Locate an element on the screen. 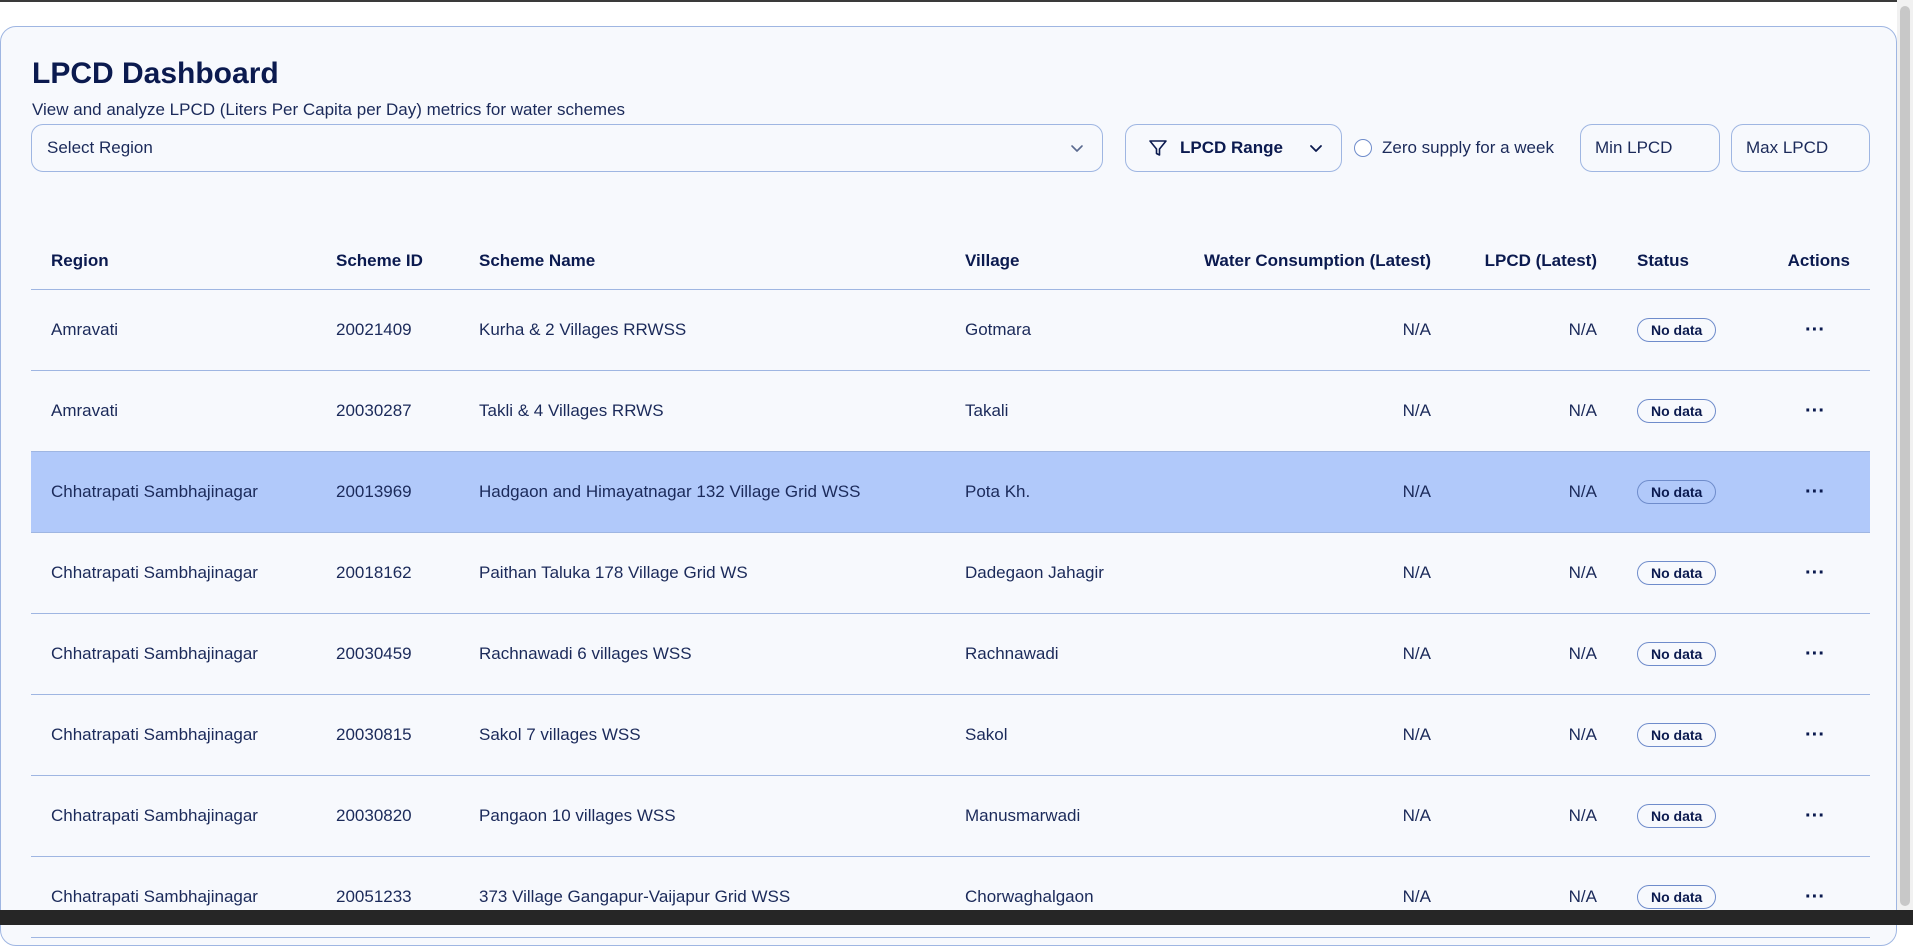 This screenshot has width=1913, height=946. column-header-water-consumption: Water Consumption (Latest) is located at coordinates (1256, 260).